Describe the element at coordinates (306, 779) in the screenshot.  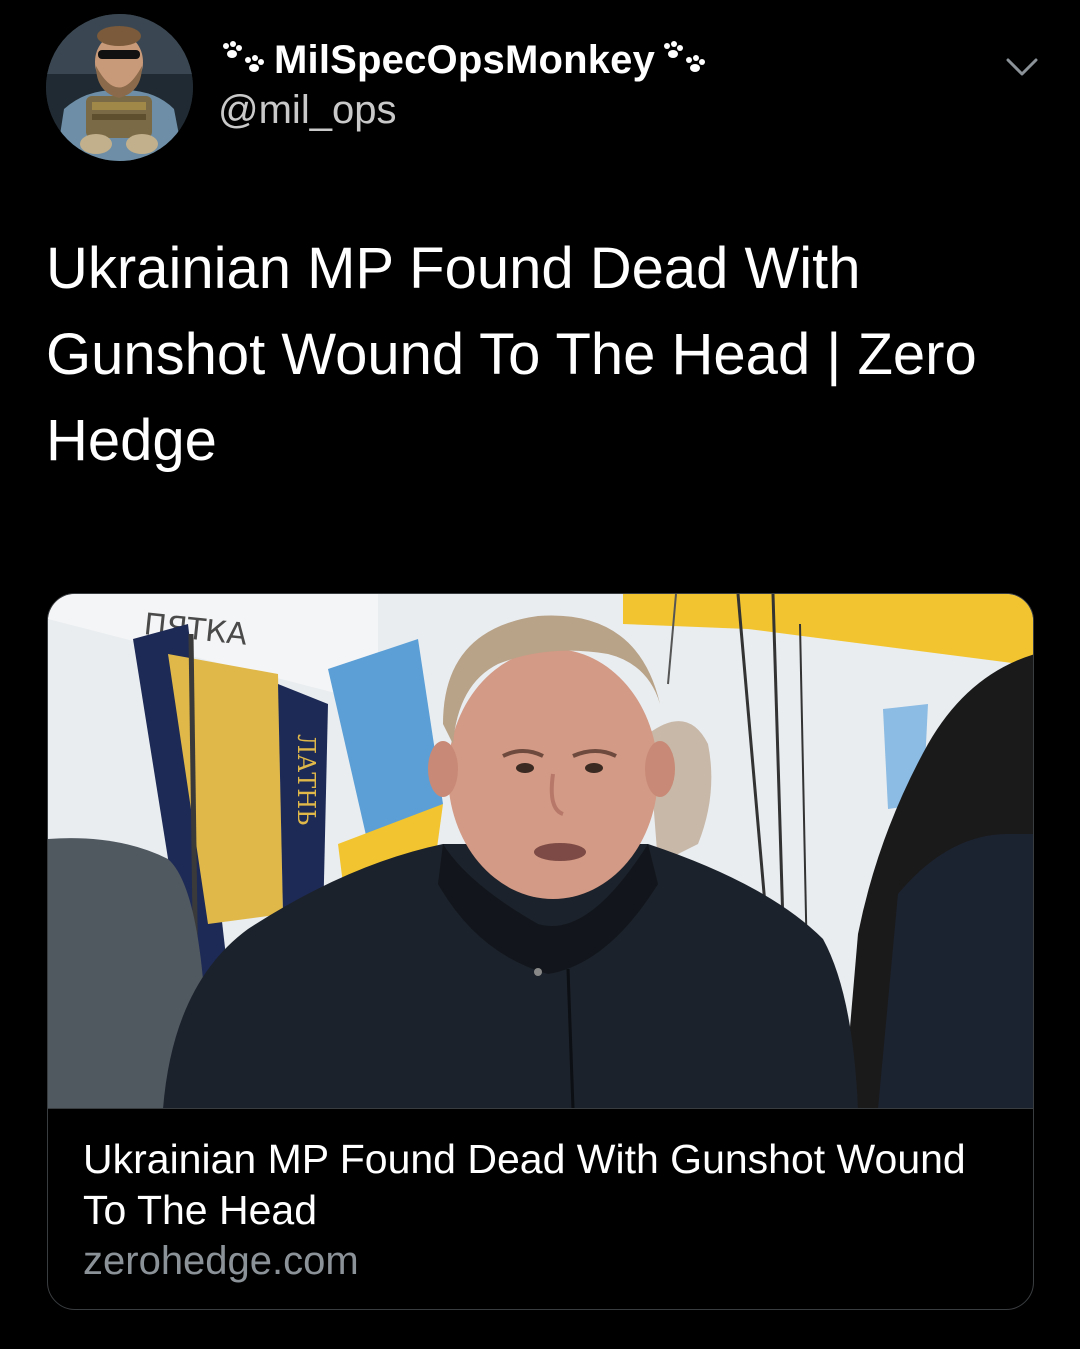
I see `banner-side-text: ЛАТНЬ` at that location.